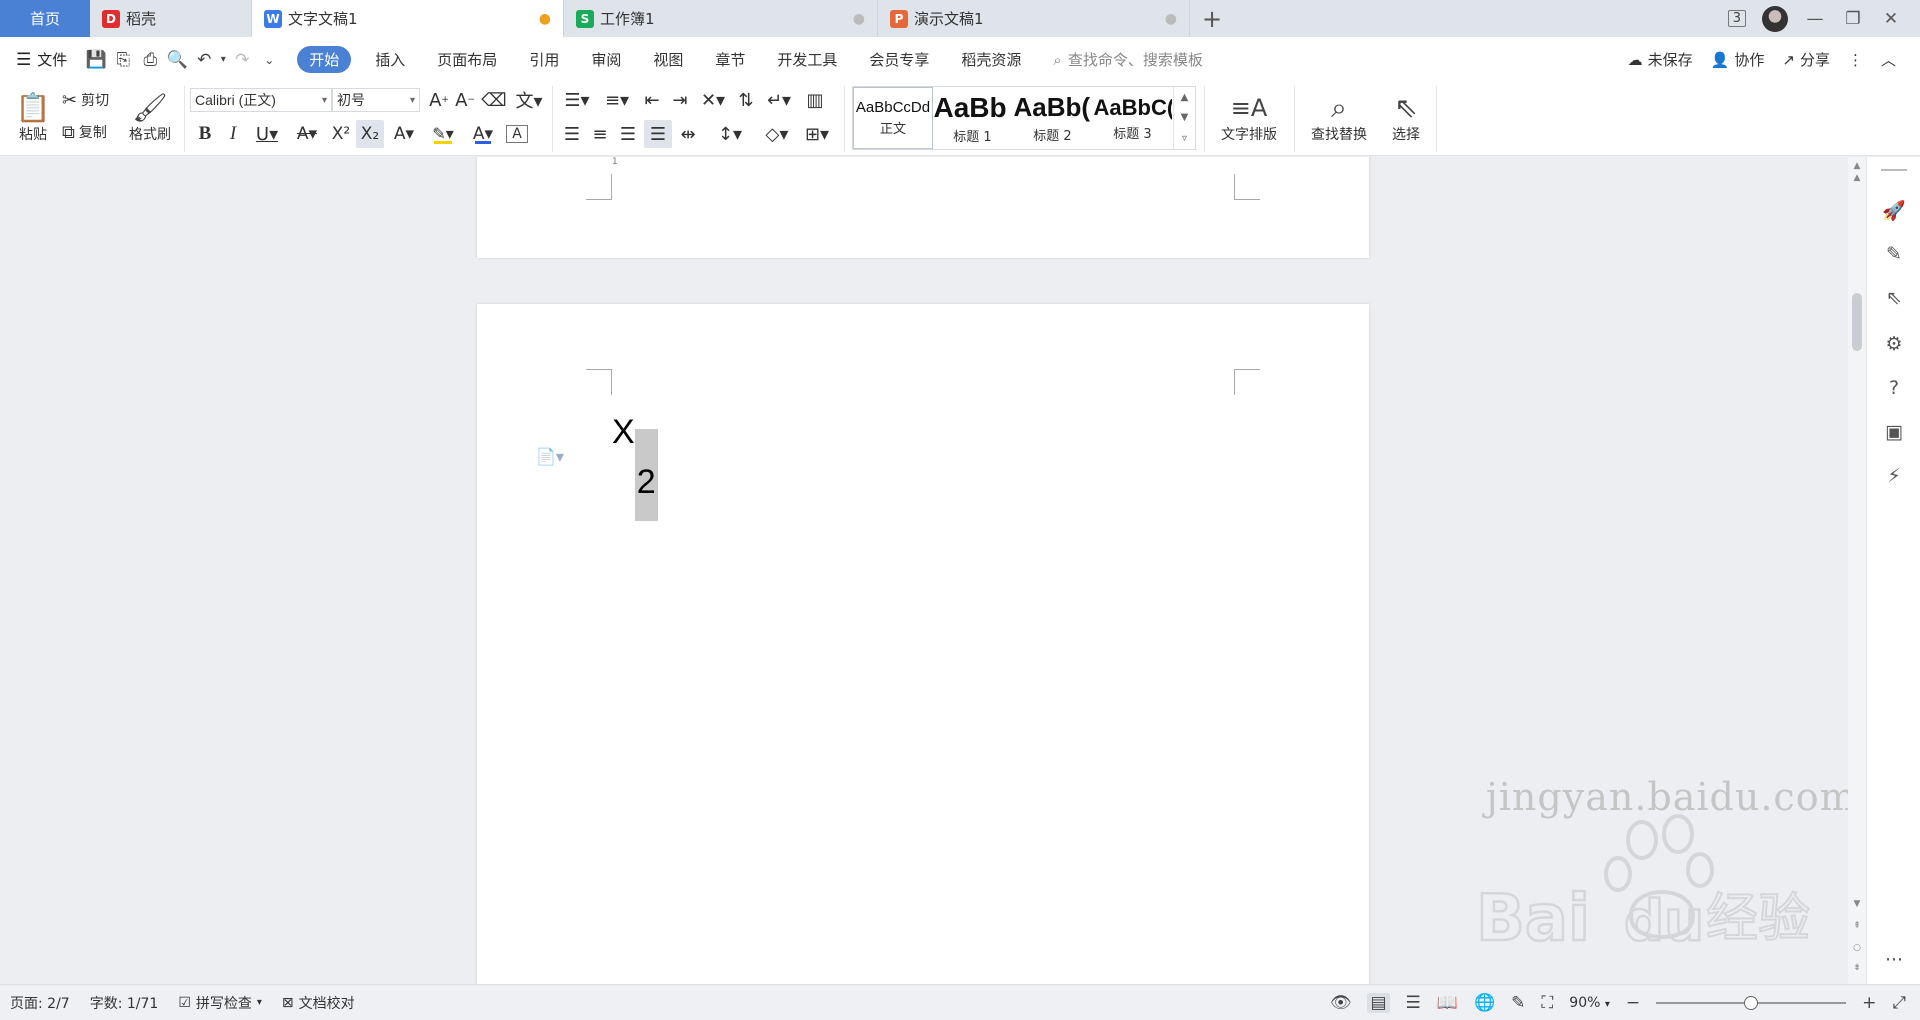  Describe the element at coordinates (205, 134) in the screenshot. I see `bold-icon: B` at that location.